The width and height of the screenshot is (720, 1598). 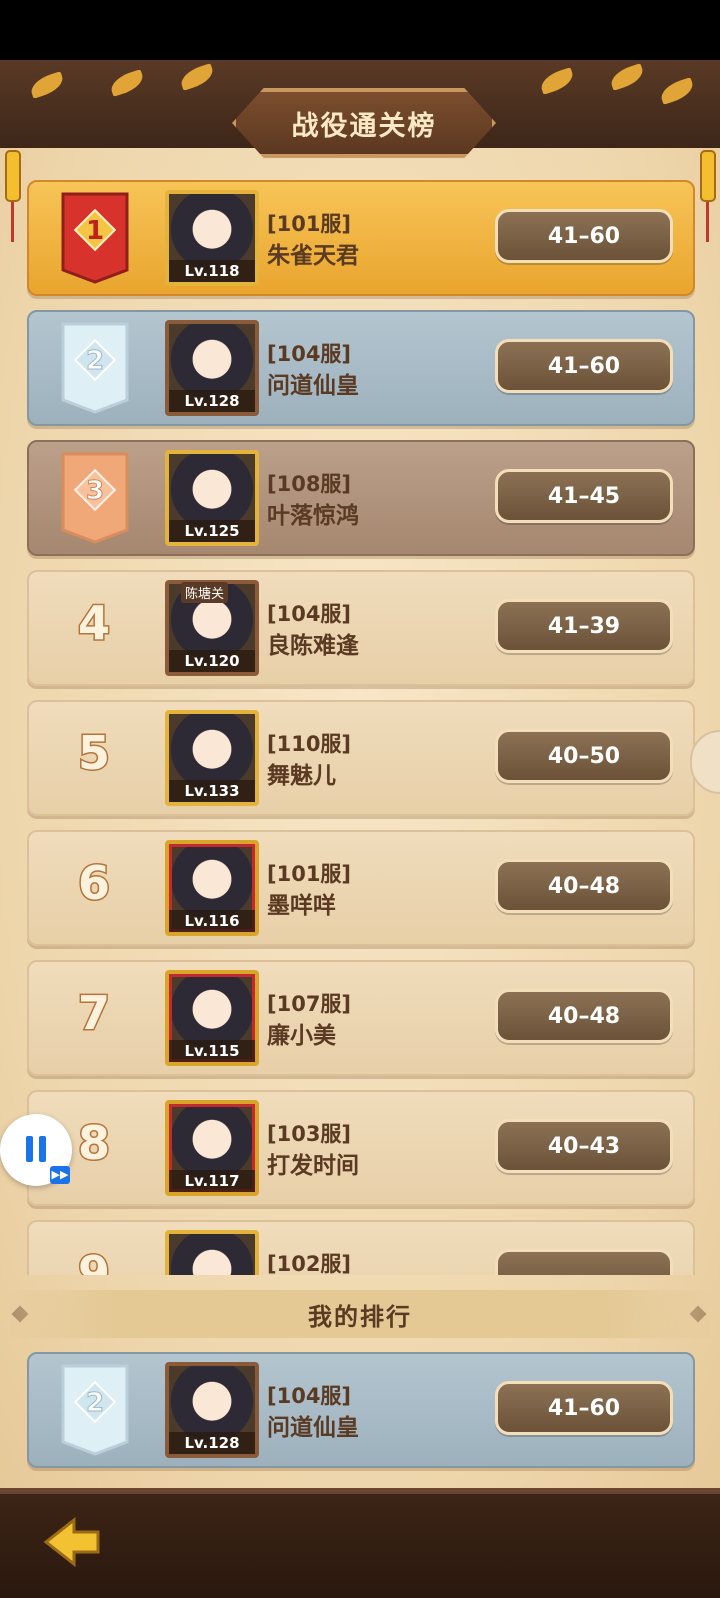 I want to click on avatar: Lv.117, so click(x=212, y=1148).